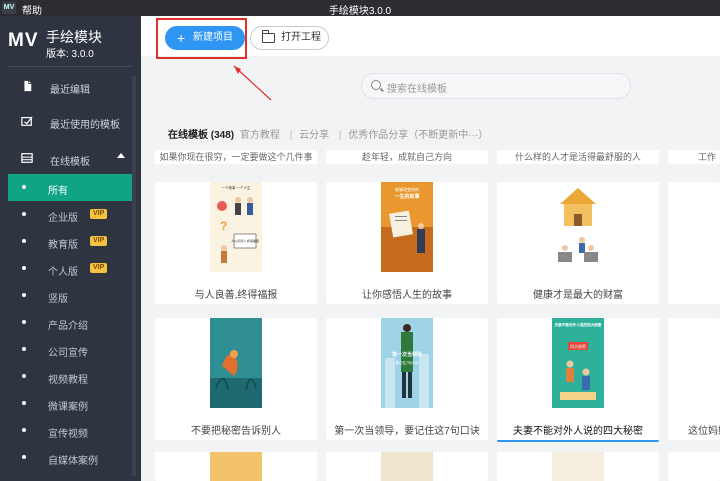  I want to click on subnav-item: 宣传视频, so click(70, 430).